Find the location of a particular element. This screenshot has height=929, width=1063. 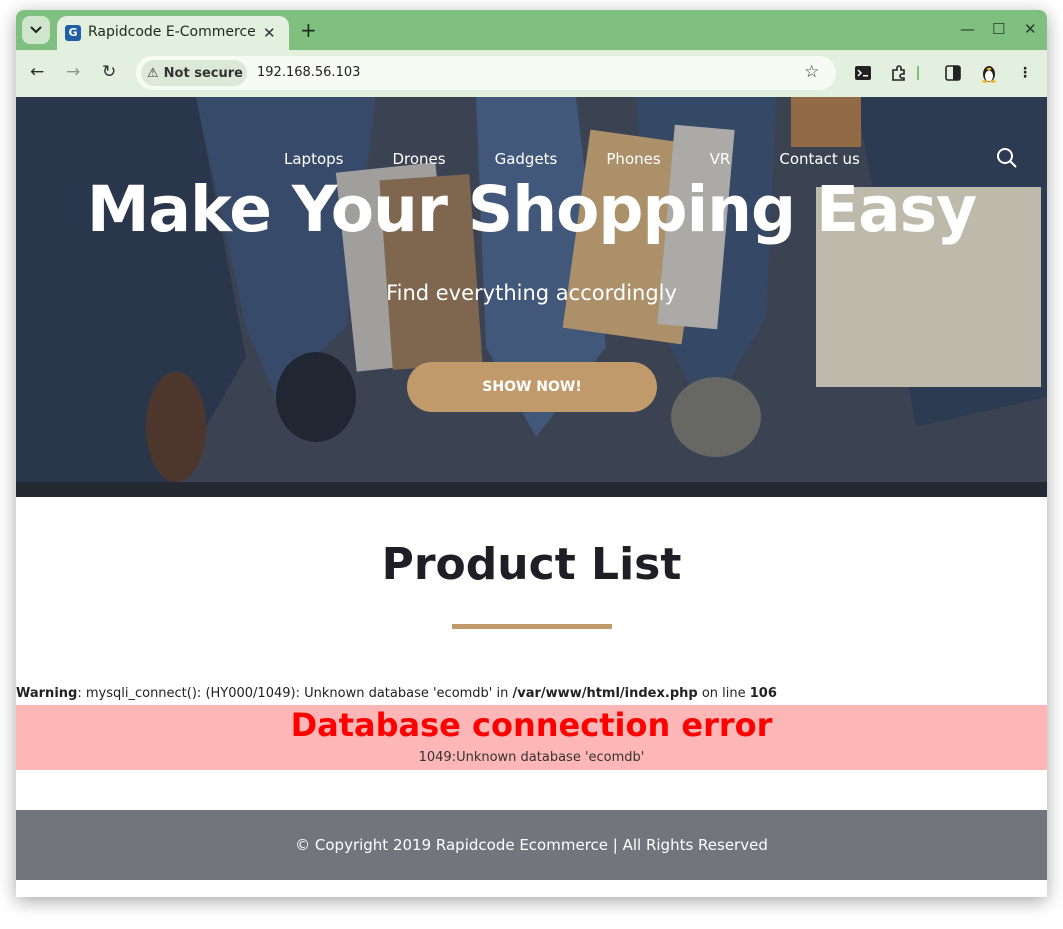

warning-icon: ⚠ is located at coordinates (153, 73).